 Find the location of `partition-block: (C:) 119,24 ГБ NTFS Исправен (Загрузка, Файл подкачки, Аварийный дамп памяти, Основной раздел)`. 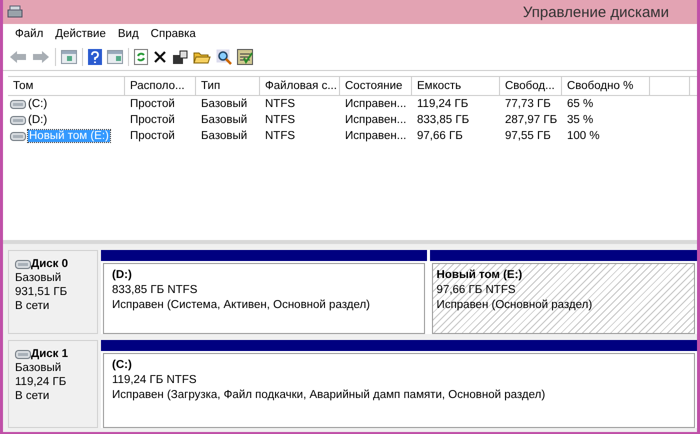

partition-block: (C:) 119,24 ГБ NTFS Исправен (Загрузка, Файл подкачки, Аварийный дамп памяти, Основной раздел) is located at coordinates (399, 390).